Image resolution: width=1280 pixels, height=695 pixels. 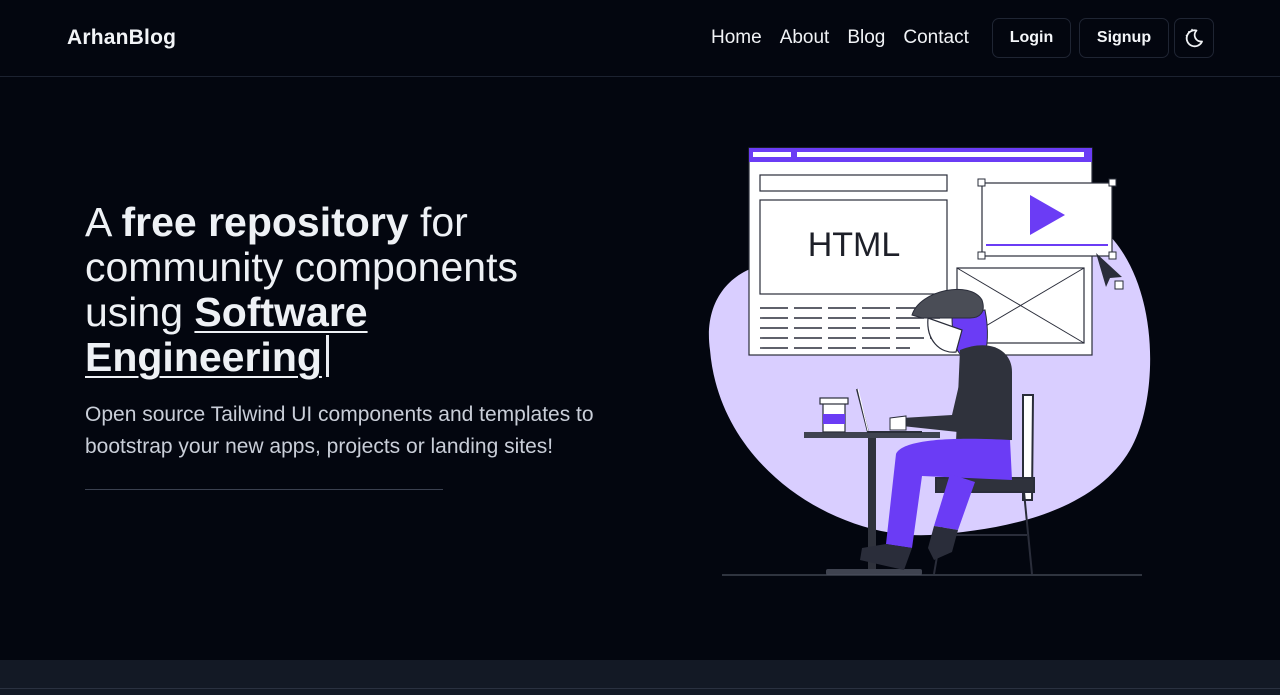 What do you see at coordinates (866, 38) in the screenshot?
I see `nav-link-blog: Blog` at bounding box center [866, 38].